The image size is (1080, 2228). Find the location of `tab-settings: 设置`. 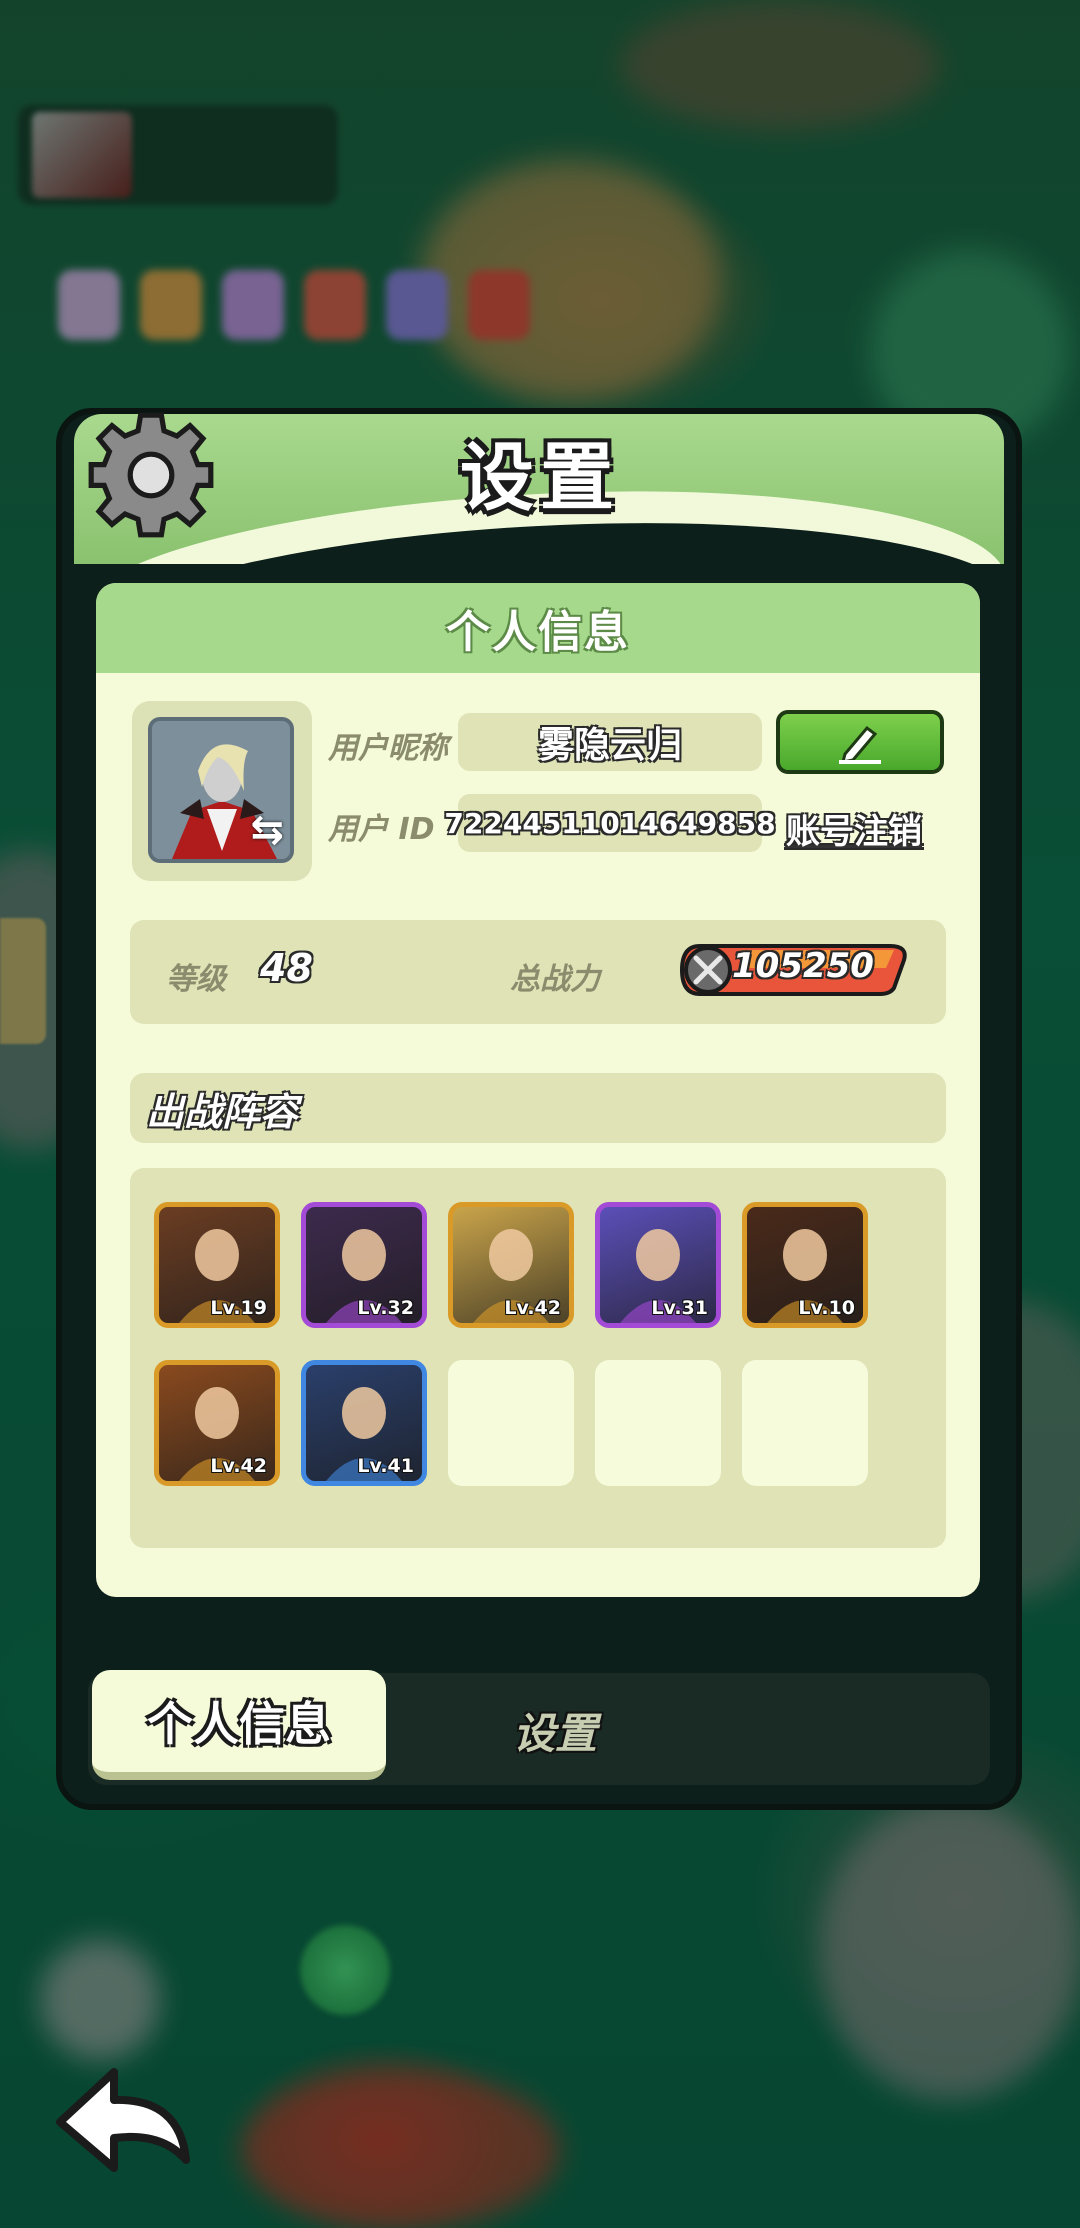

tab-settings: 设置 is located at coordinates (555, 1730).